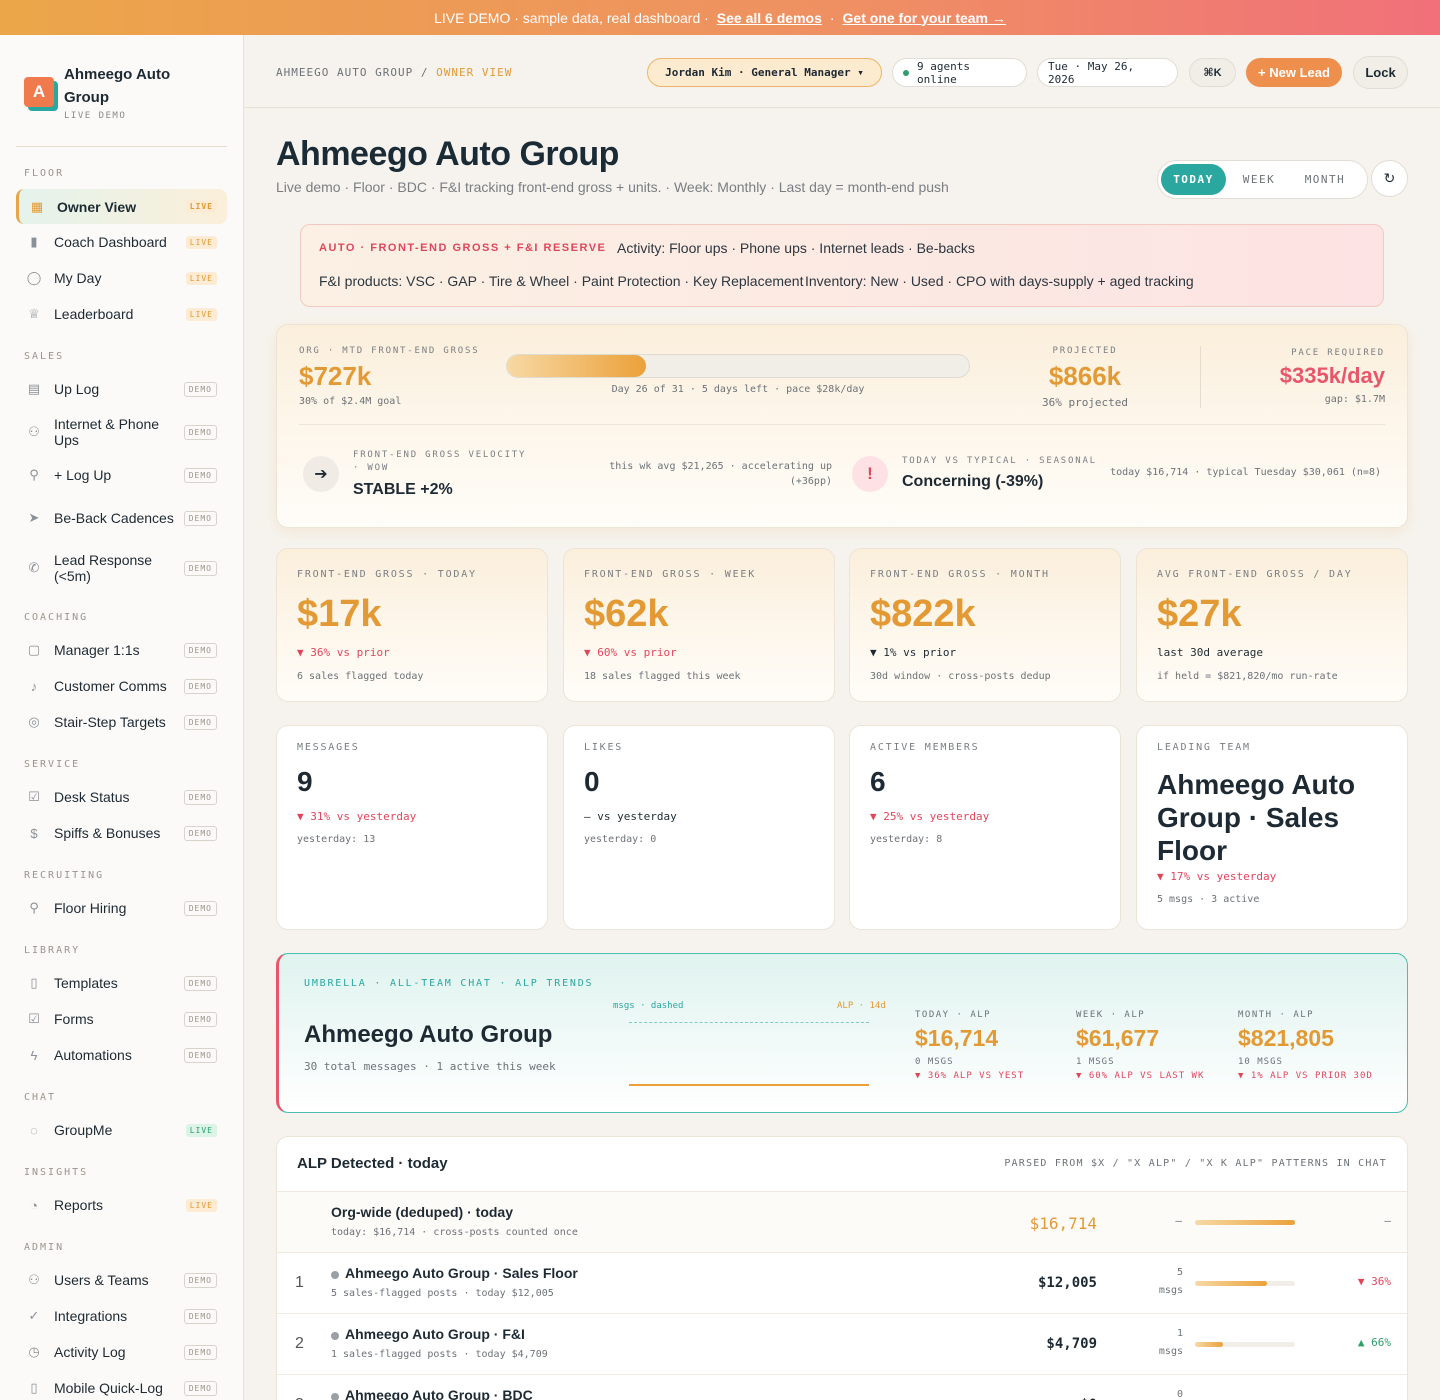  What do you see at coordinates (121, 242) in the screenshot?
I see `sidebar-item-coach-dashboard: ▮ Coach Dashboard LIVE` at bounding box center [121, 242].